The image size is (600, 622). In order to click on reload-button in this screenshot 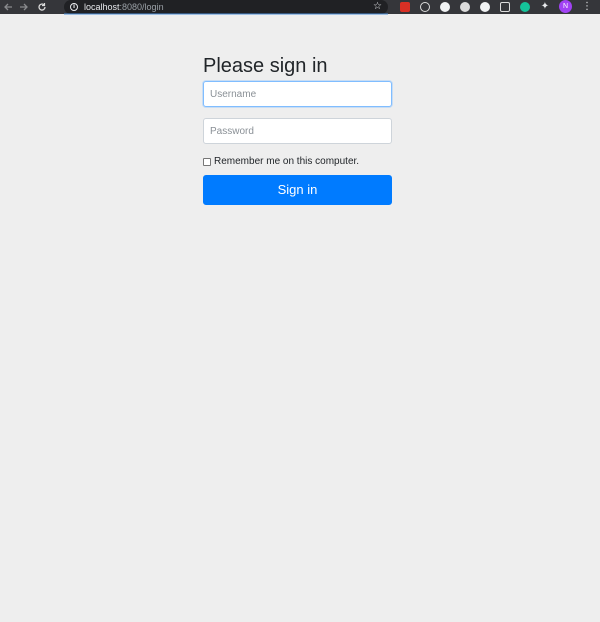, I will do `click(42, 7)`.